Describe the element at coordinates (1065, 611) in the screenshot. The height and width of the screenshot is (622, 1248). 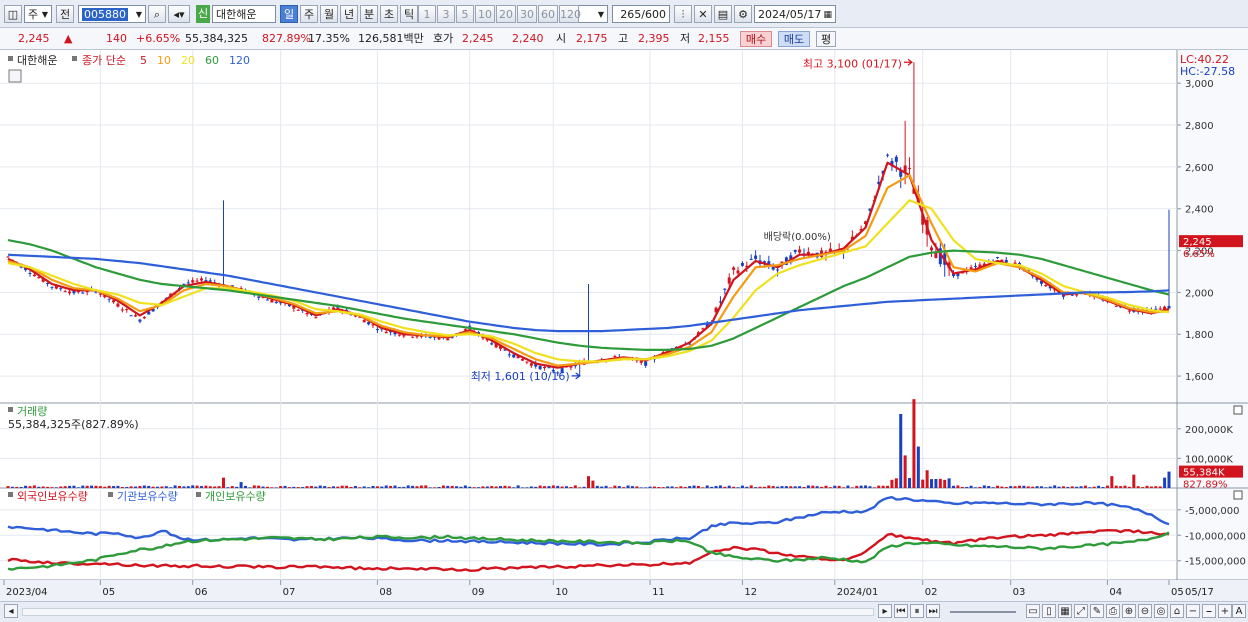
I see `grid-icon: ▦` at that location.